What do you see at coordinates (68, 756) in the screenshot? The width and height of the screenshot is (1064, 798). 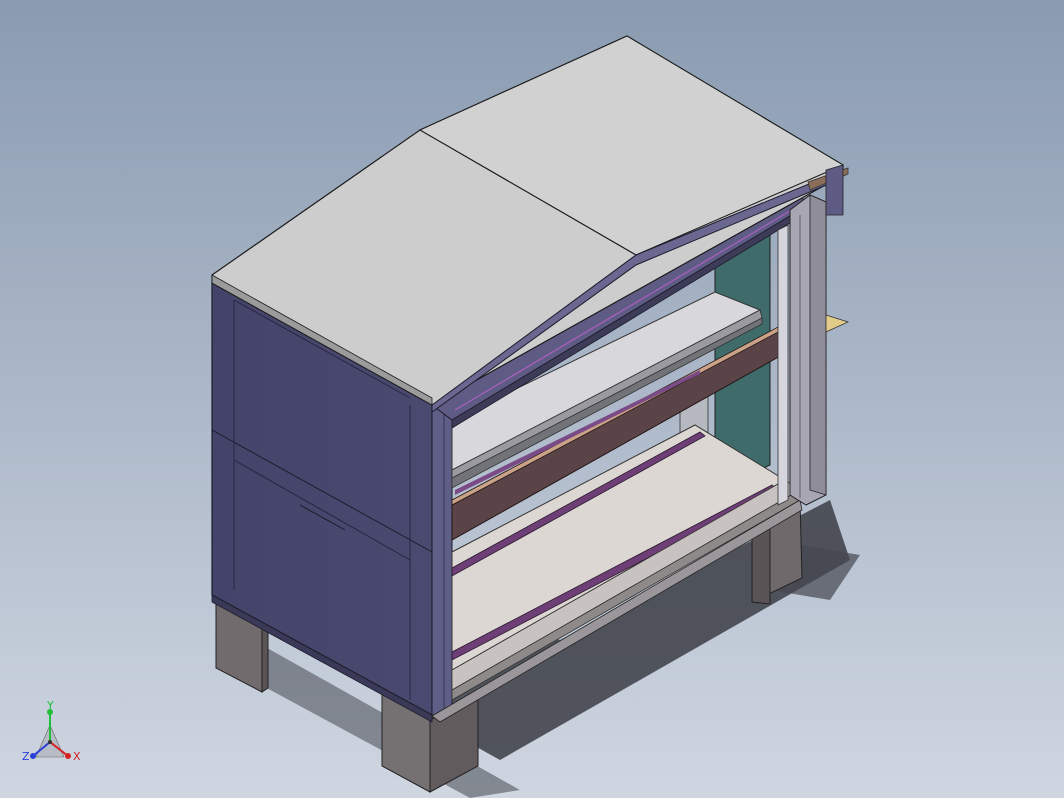 I see `triad-x-dot` at bounding box center [68, 756].